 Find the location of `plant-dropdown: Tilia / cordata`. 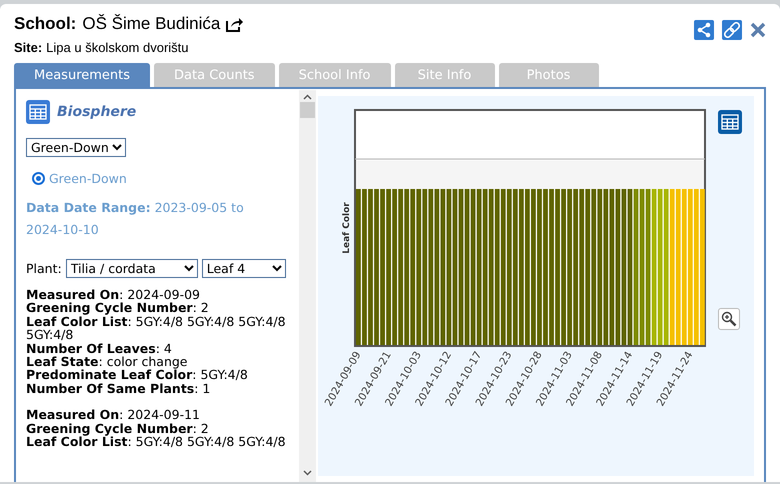

plant-dropdown: Tilia / cordata is located at coordinates (132, 268).